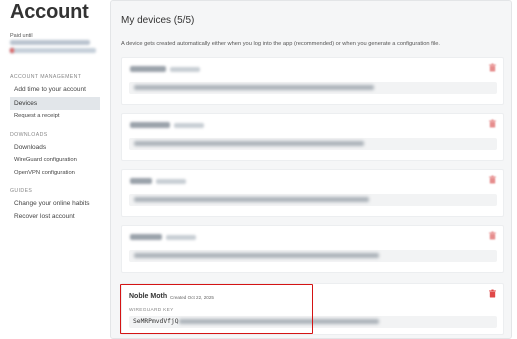 Image resolution: width=517 pixels, height=339 pixels. Describe the element at coordinates (148, 296) in the screenshot. I see `device-name: Noble Moth` at that location.